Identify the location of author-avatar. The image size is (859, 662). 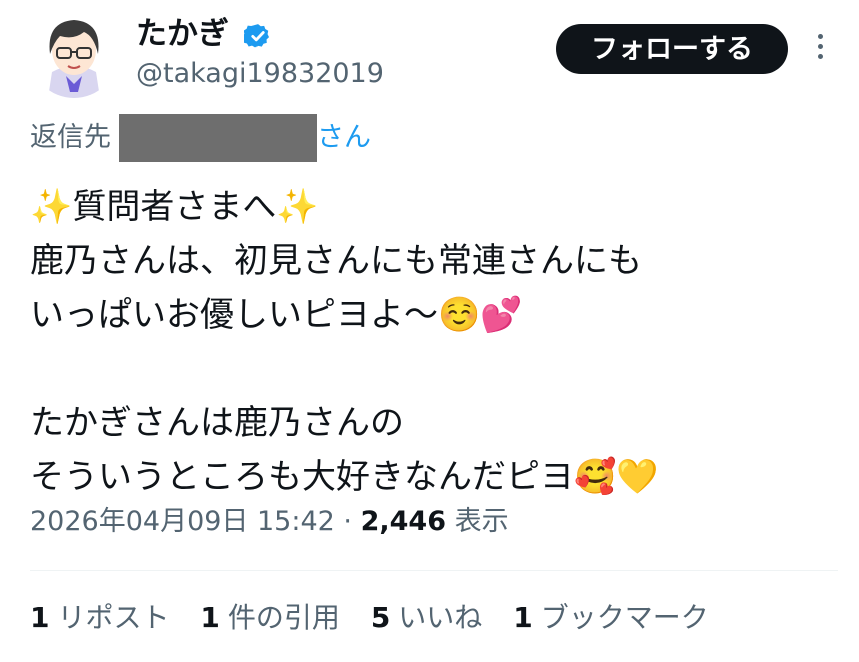
(74, 54).